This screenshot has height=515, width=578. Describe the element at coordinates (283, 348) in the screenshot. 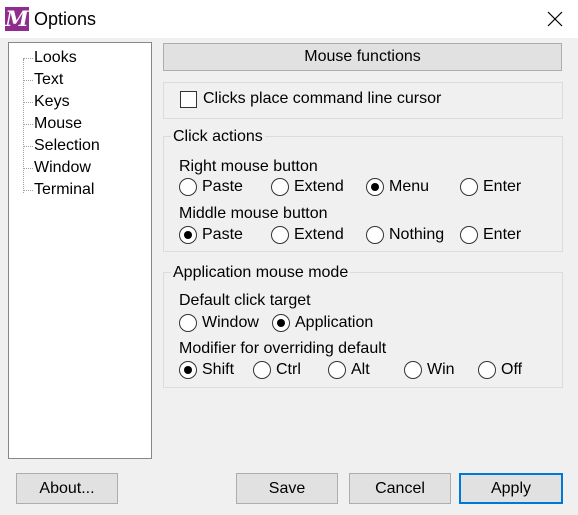

I see `modifier-label: Modifier for overriding default` at that location.